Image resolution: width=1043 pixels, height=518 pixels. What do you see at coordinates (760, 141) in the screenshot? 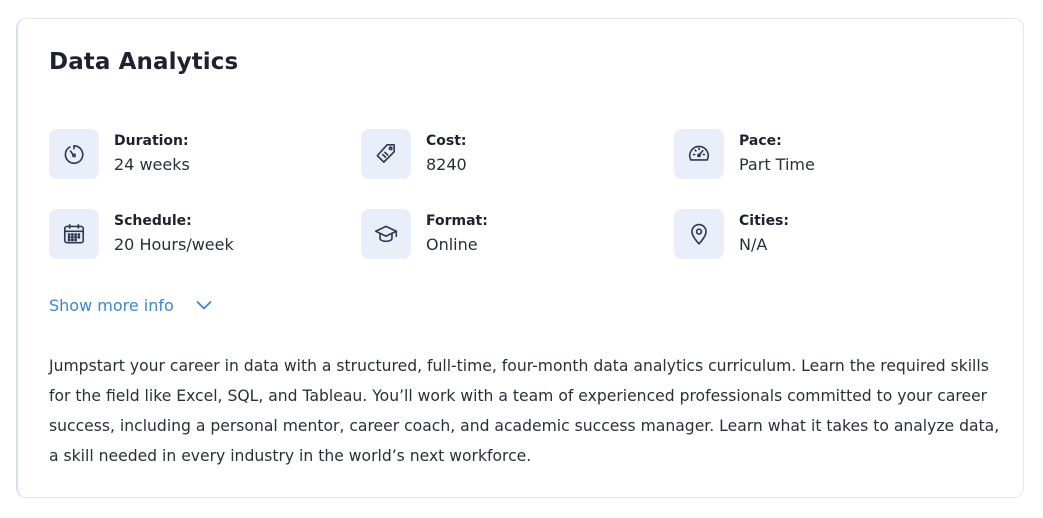
I see `stat-label: Pace:` at bounding box center [760, 141].